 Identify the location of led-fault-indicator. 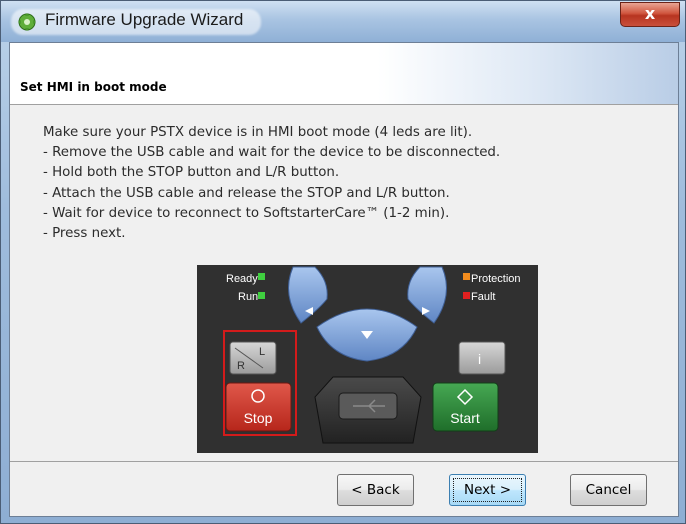
(466, 295).